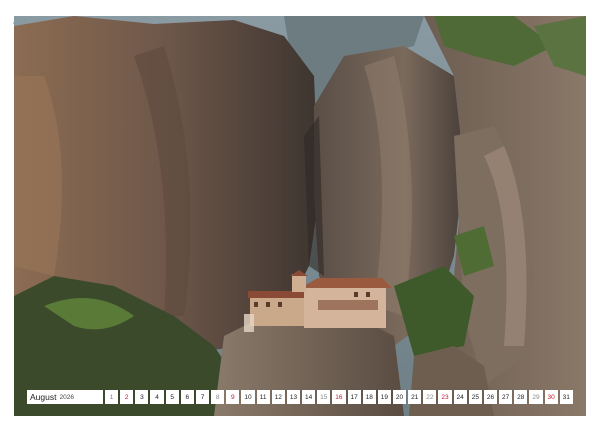 The height and width of the screenshot is (432, 600). What do you see at coordinates (369, 397) in the screenshot?
I see `day-cell: 18` at bounding box center [369, 397].